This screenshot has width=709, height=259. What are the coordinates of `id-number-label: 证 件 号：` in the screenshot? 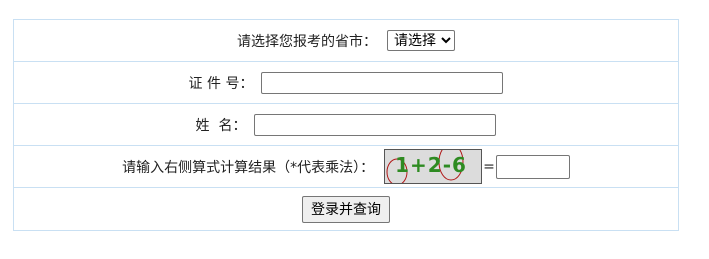 It's located at (221, 83).